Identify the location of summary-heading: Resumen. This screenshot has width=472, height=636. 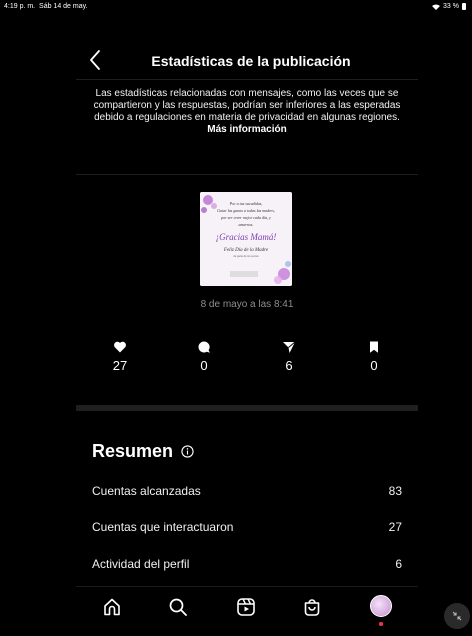
(143, 451).